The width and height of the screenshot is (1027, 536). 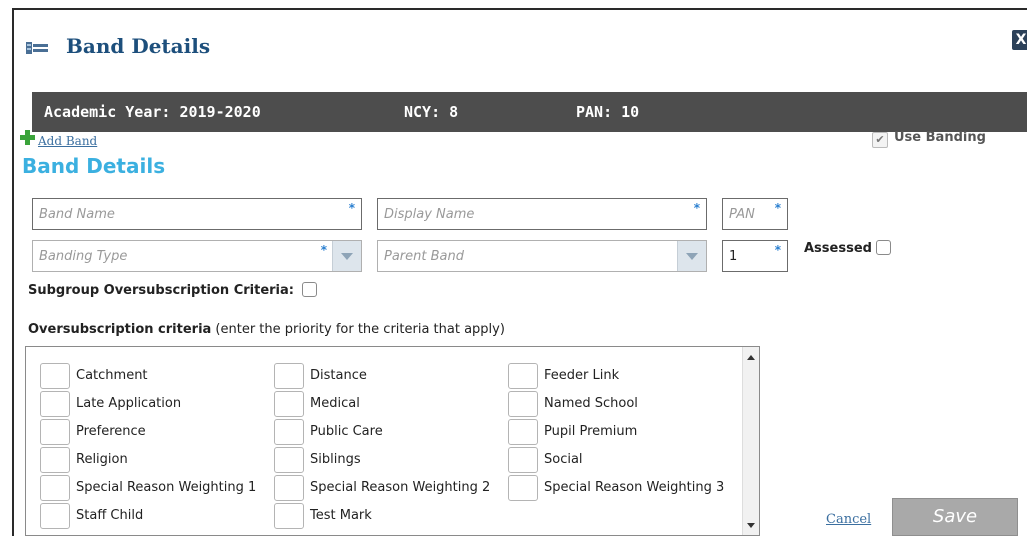 I want to click on criteria-label: Late Application, so click(x=129, y=403).